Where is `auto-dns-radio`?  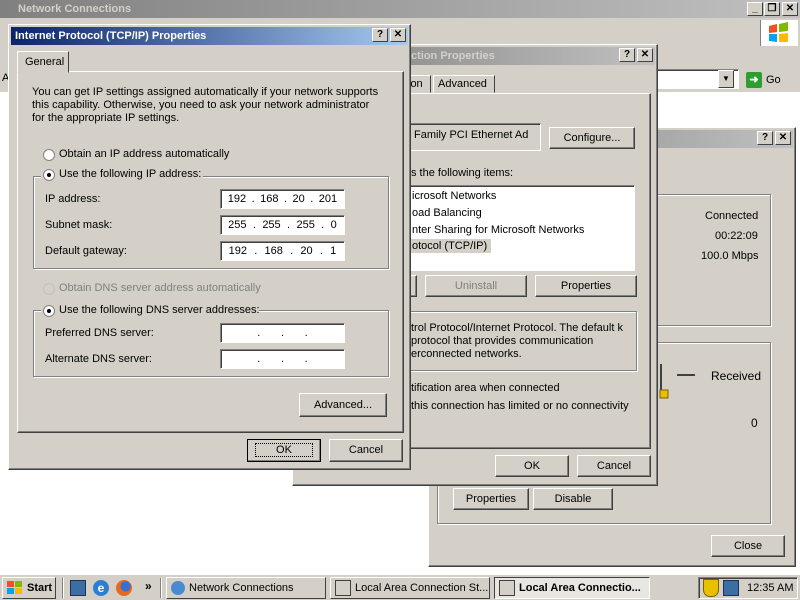
auto-dns-radio is located at coordinates (49, 289).